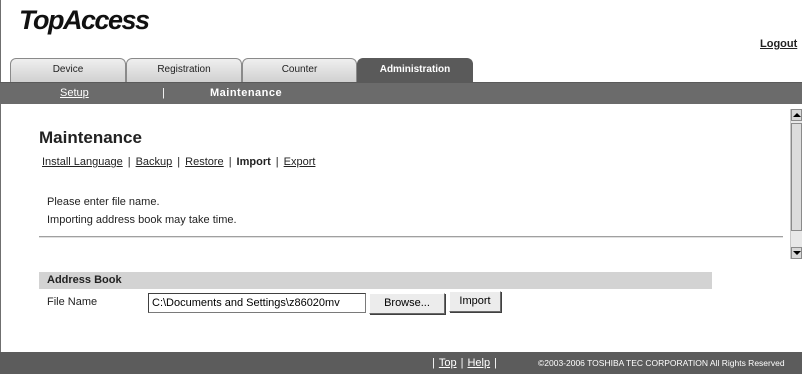  What do you see at coordinates (72, 302) in the screenshot?
I see `file-name-label: File Name` at bounding box center [72, 302].